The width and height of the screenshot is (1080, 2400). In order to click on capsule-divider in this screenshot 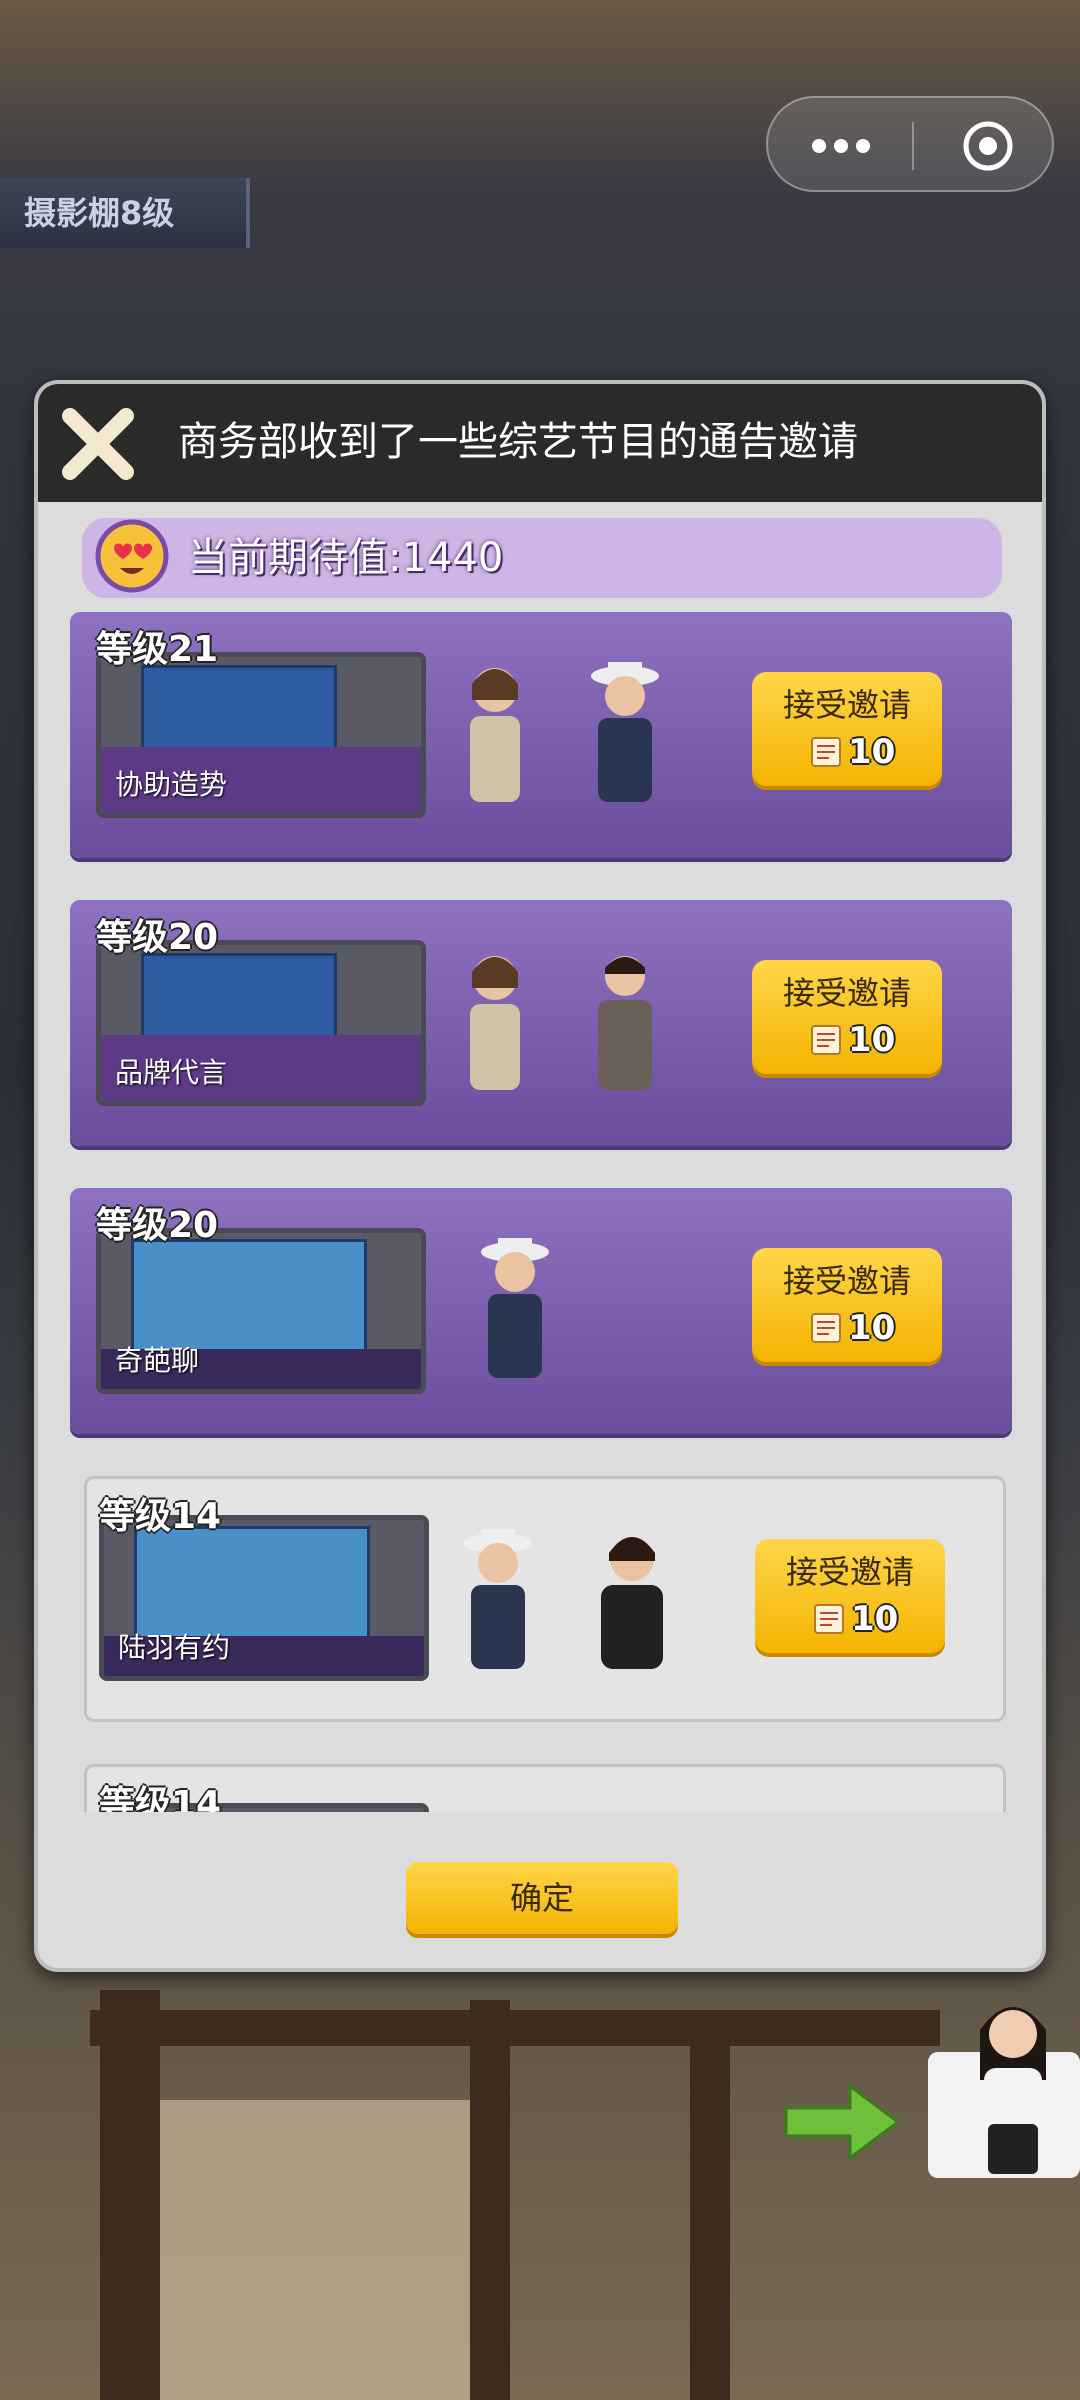, I will do `click(913, 146)`.